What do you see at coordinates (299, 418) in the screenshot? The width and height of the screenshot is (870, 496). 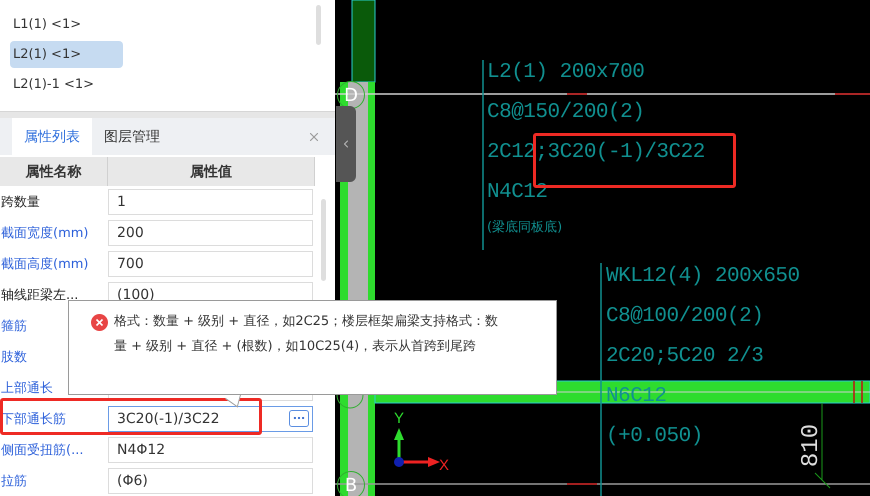 I see `more-button` at bounding box center [299, 418].